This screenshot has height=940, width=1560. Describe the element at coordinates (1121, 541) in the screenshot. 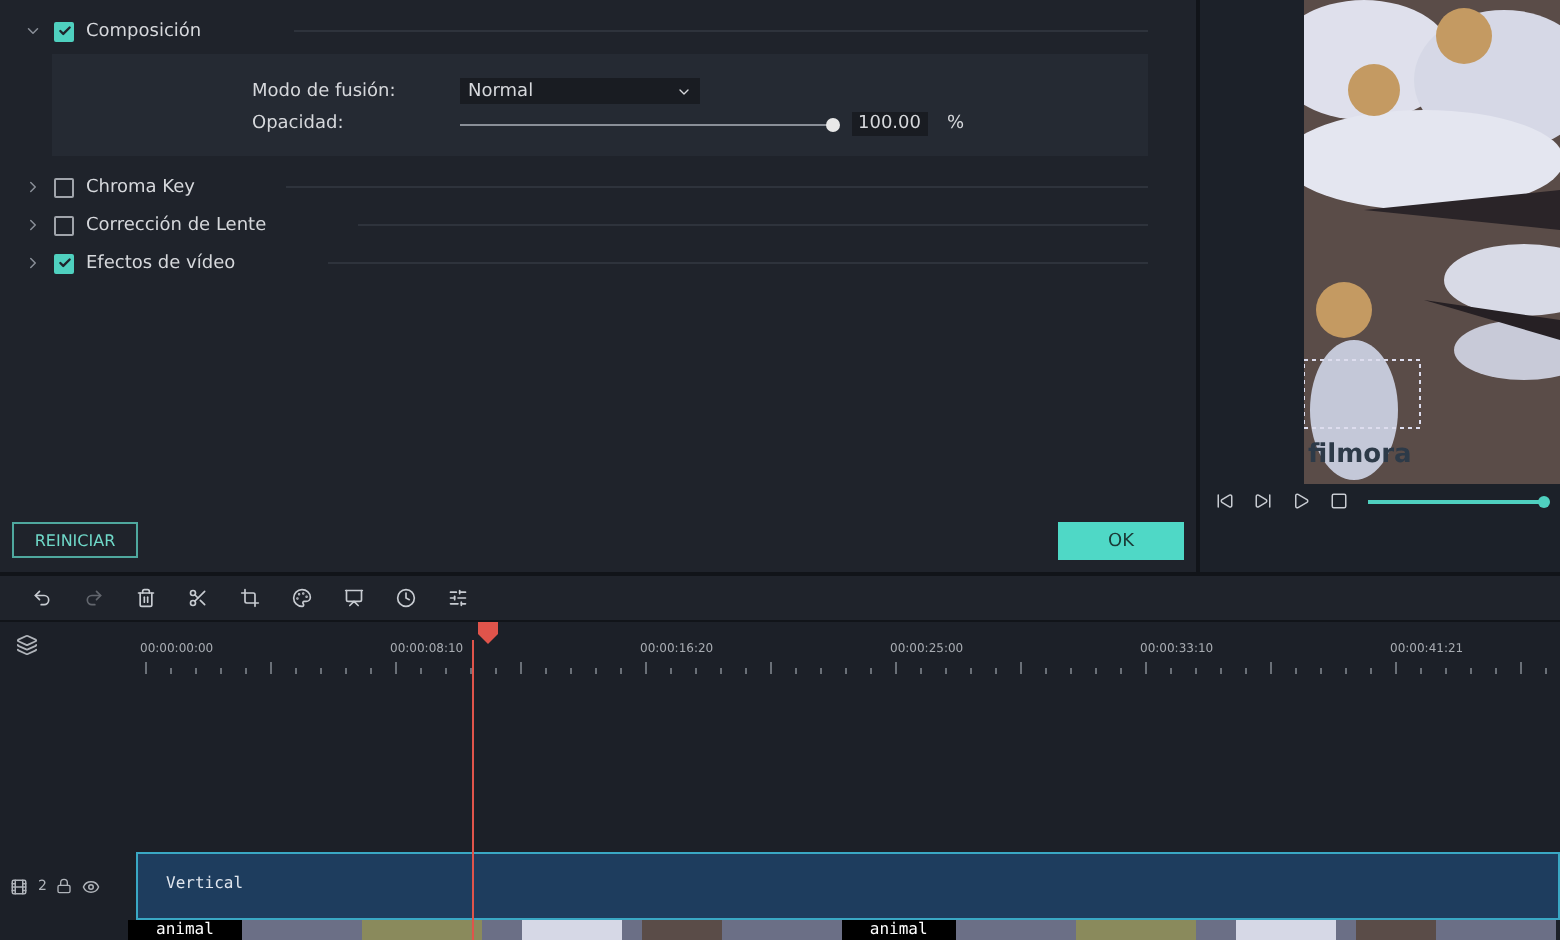

I see `ok-button: OK` at that location.